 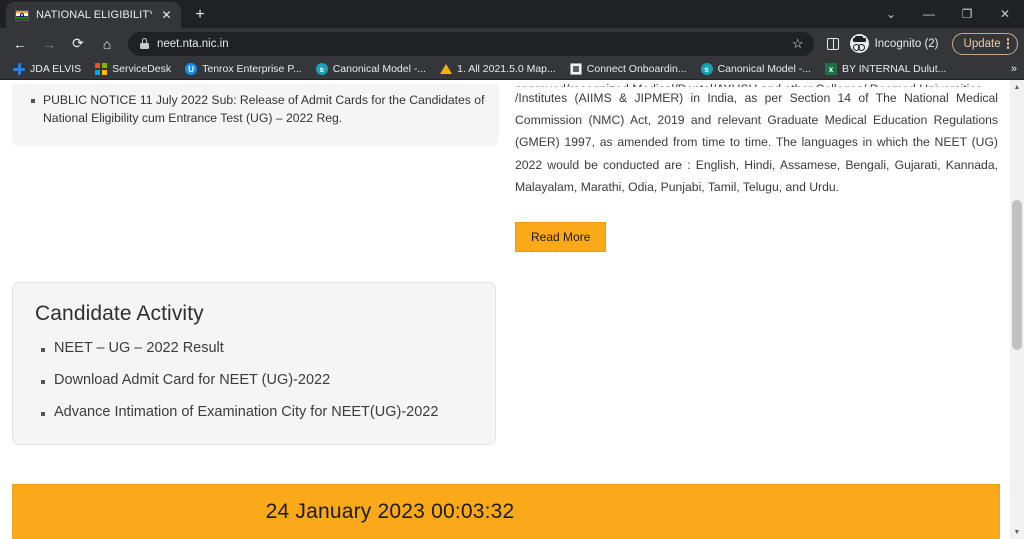 What do you see at coordinates (906, 43) in the screenshot?
I see `profile-label: Incognito (2)` at bounding box center [906, 43].